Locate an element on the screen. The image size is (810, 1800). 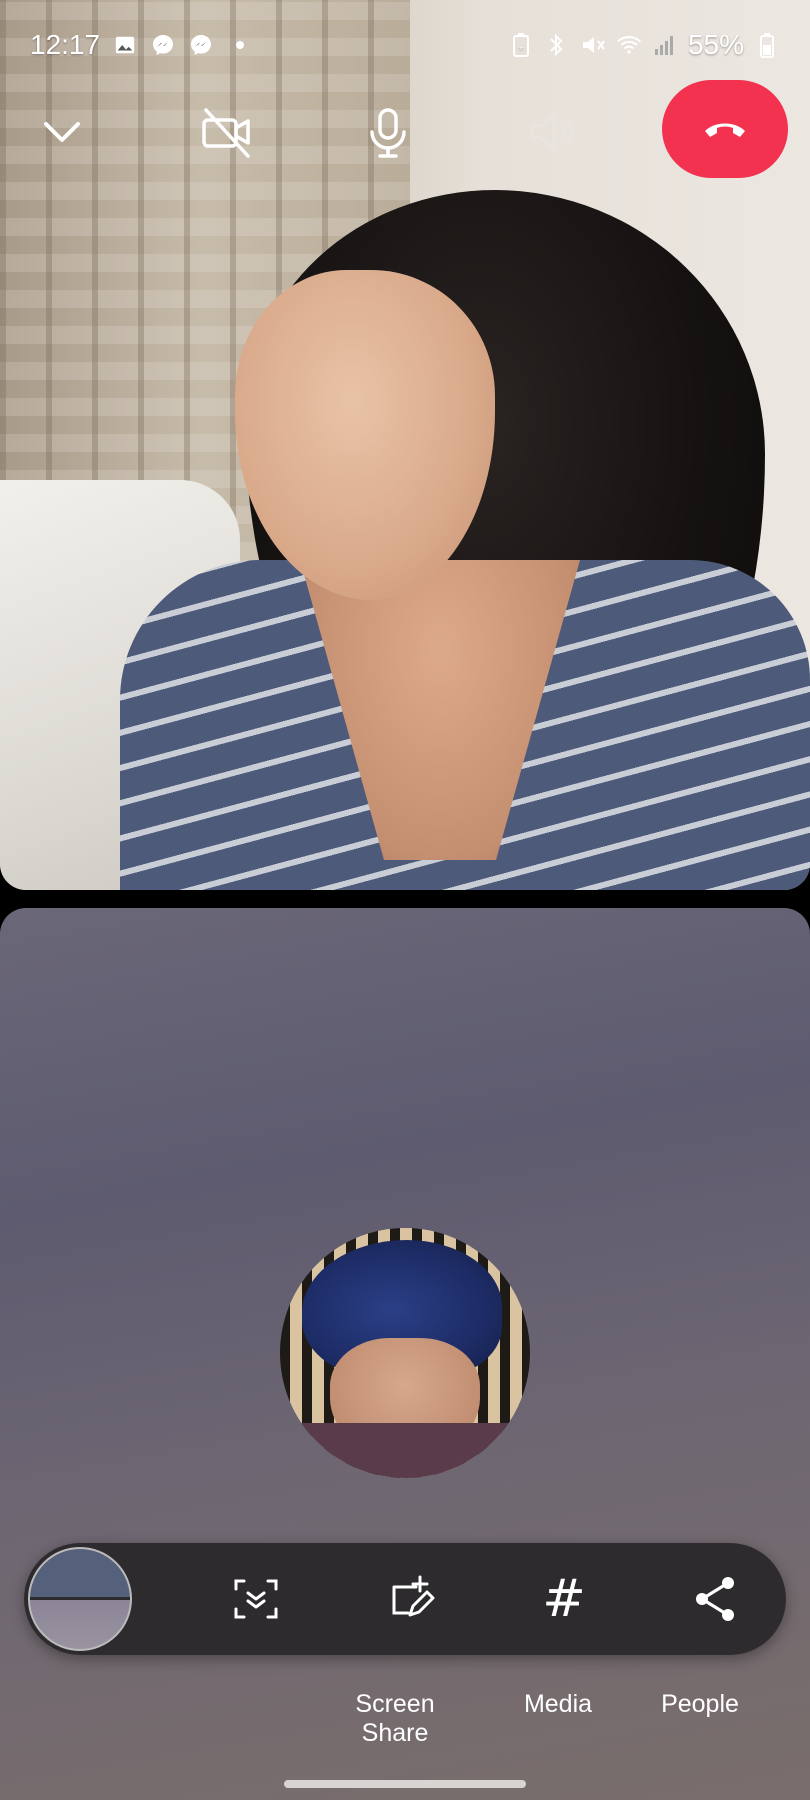
bottom-action-labels: Screen Share Media People is located at coordinates (405, 1718).